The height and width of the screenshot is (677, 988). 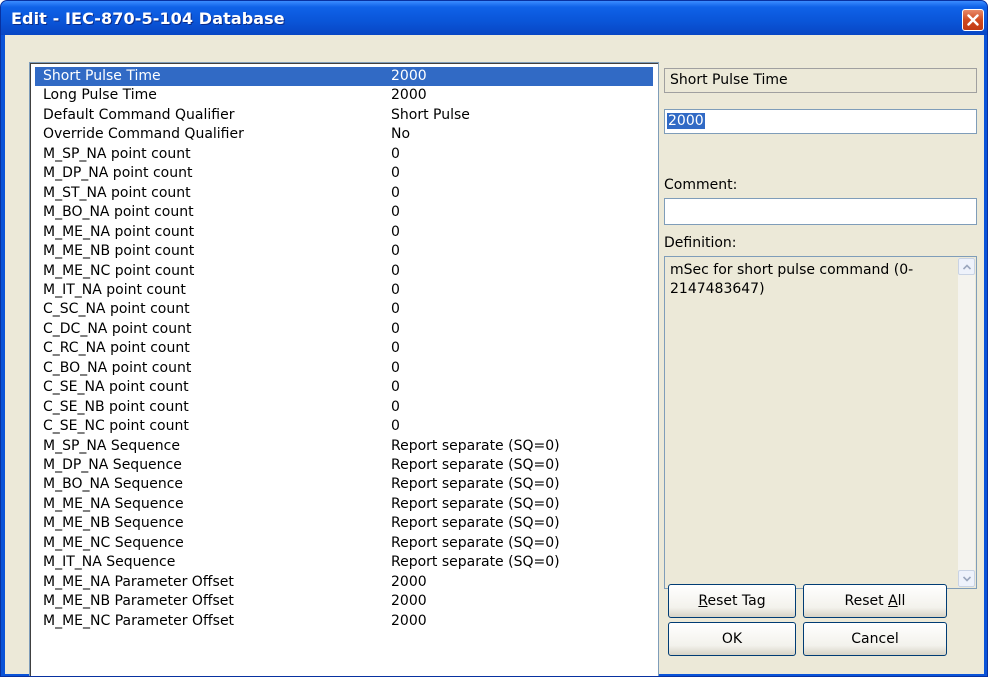 I want to click on parameter-value-input: 2000, so click(x=820, y=121).